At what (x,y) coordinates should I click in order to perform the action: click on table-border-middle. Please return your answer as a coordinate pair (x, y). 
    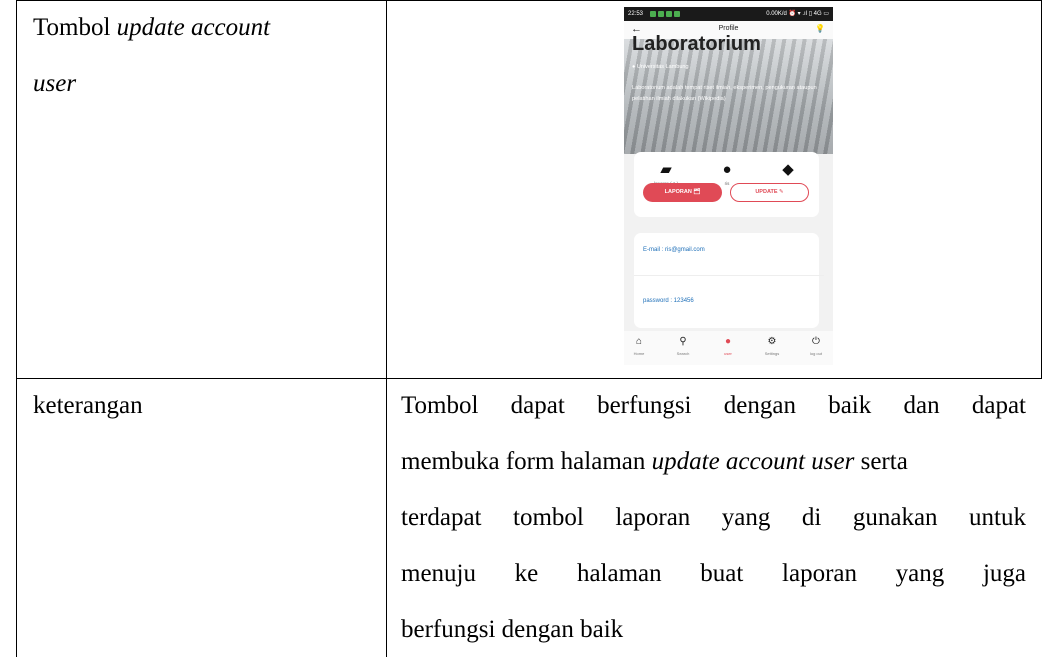
    Looking at the image, I should click on (386, 328).